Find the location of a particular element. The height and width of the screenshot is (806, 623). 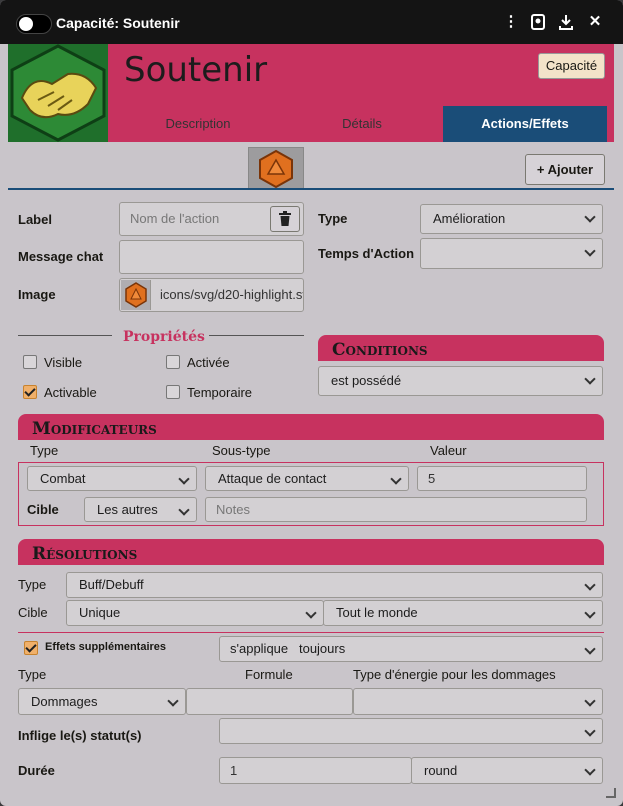

mod-cible-value: Les autres is located at coordinates (127, 509).